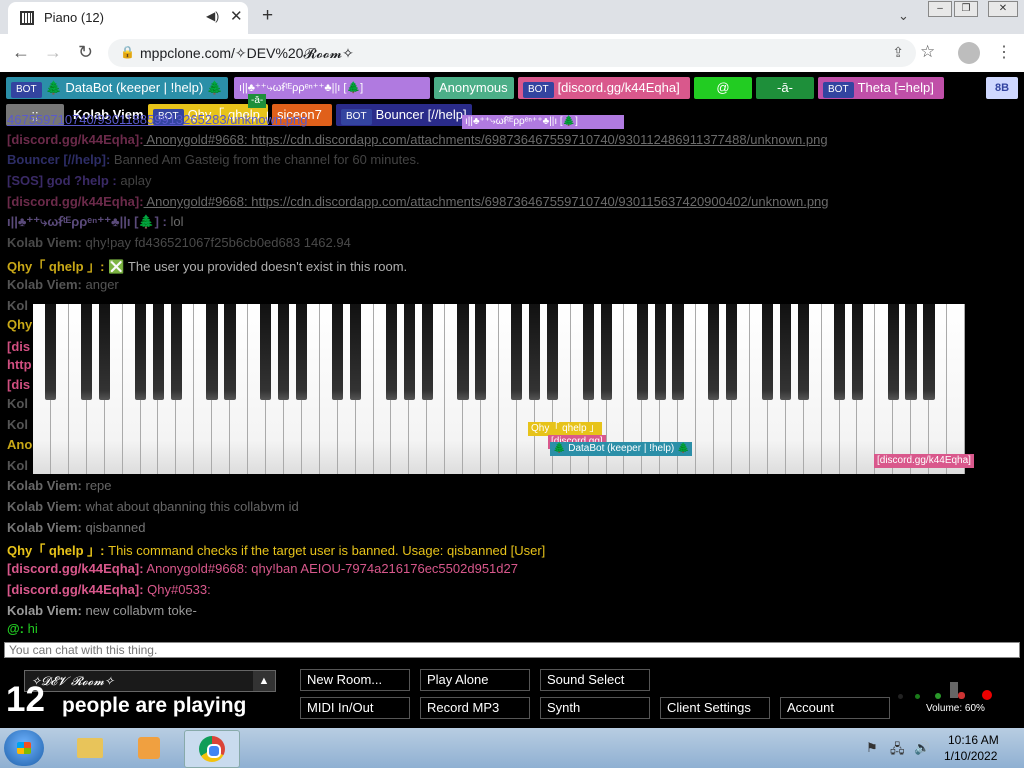 This screenshot has width=1024, height=768. Describe the element at coordinates (903, 16) in the screenshot. I see `tab-search-icon: ⌄` at that location.